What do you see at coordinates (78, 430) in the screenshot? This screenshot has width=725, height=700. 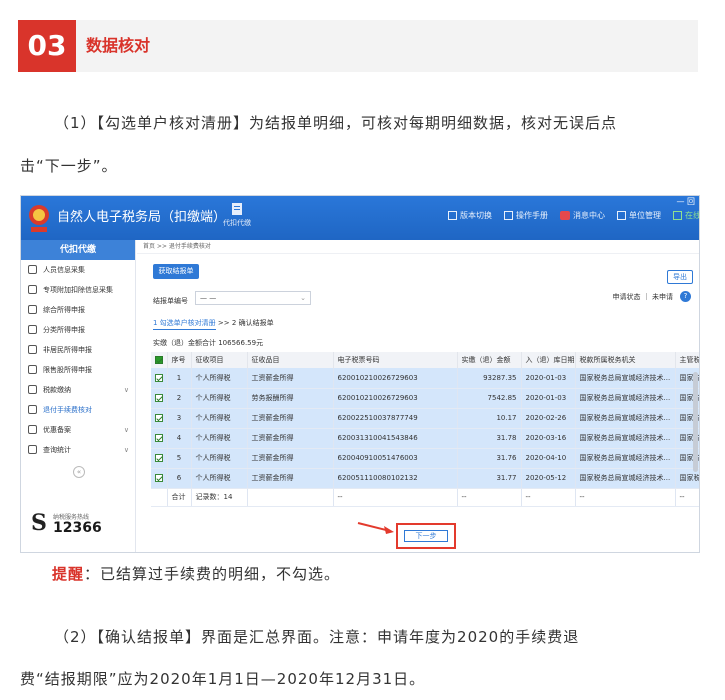 I see `sidebar-item: 优惠备案 ∨` at bounding box center [78, 430].